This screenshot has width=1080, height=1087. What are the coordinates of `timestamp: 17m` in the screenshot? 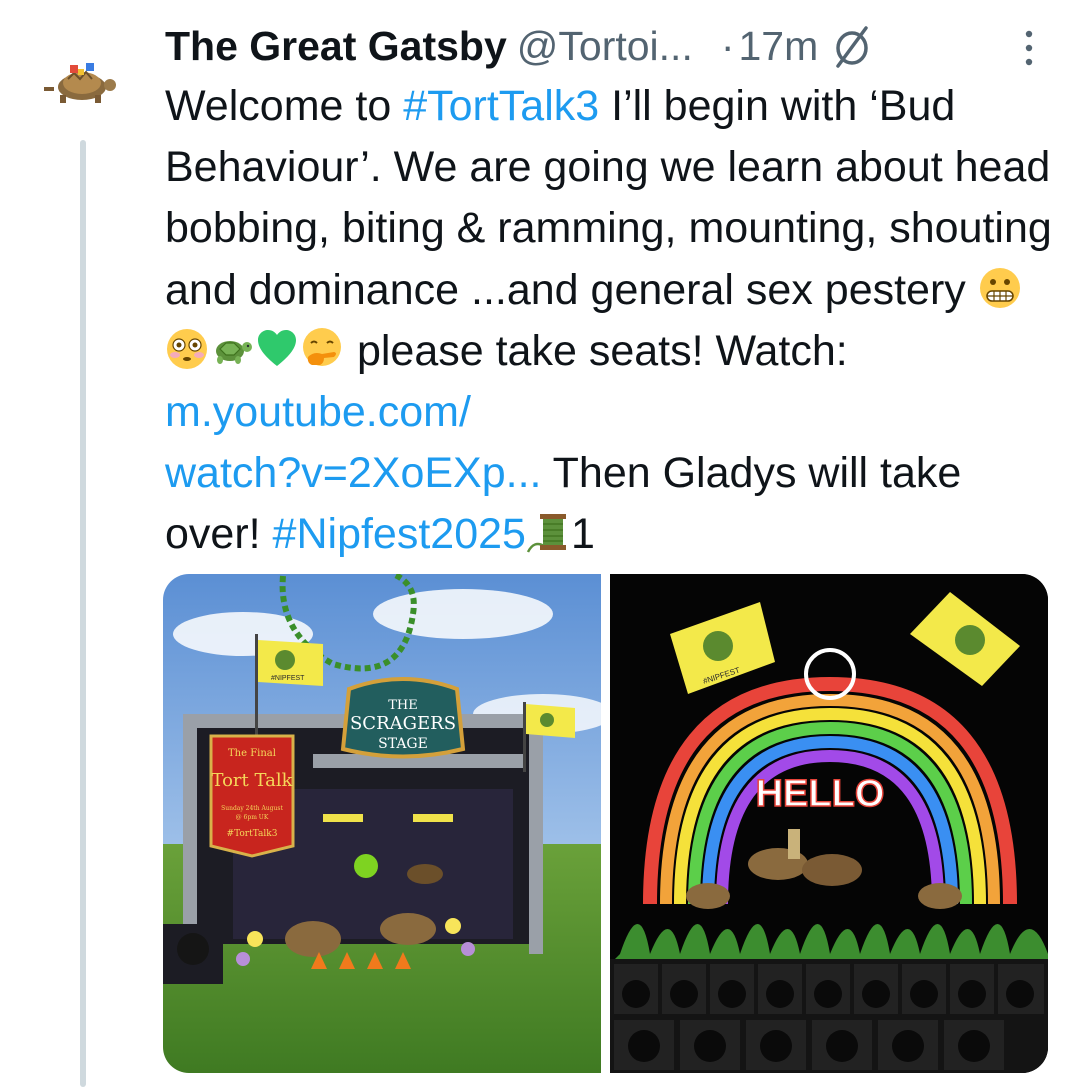 It's located at (779, 46).